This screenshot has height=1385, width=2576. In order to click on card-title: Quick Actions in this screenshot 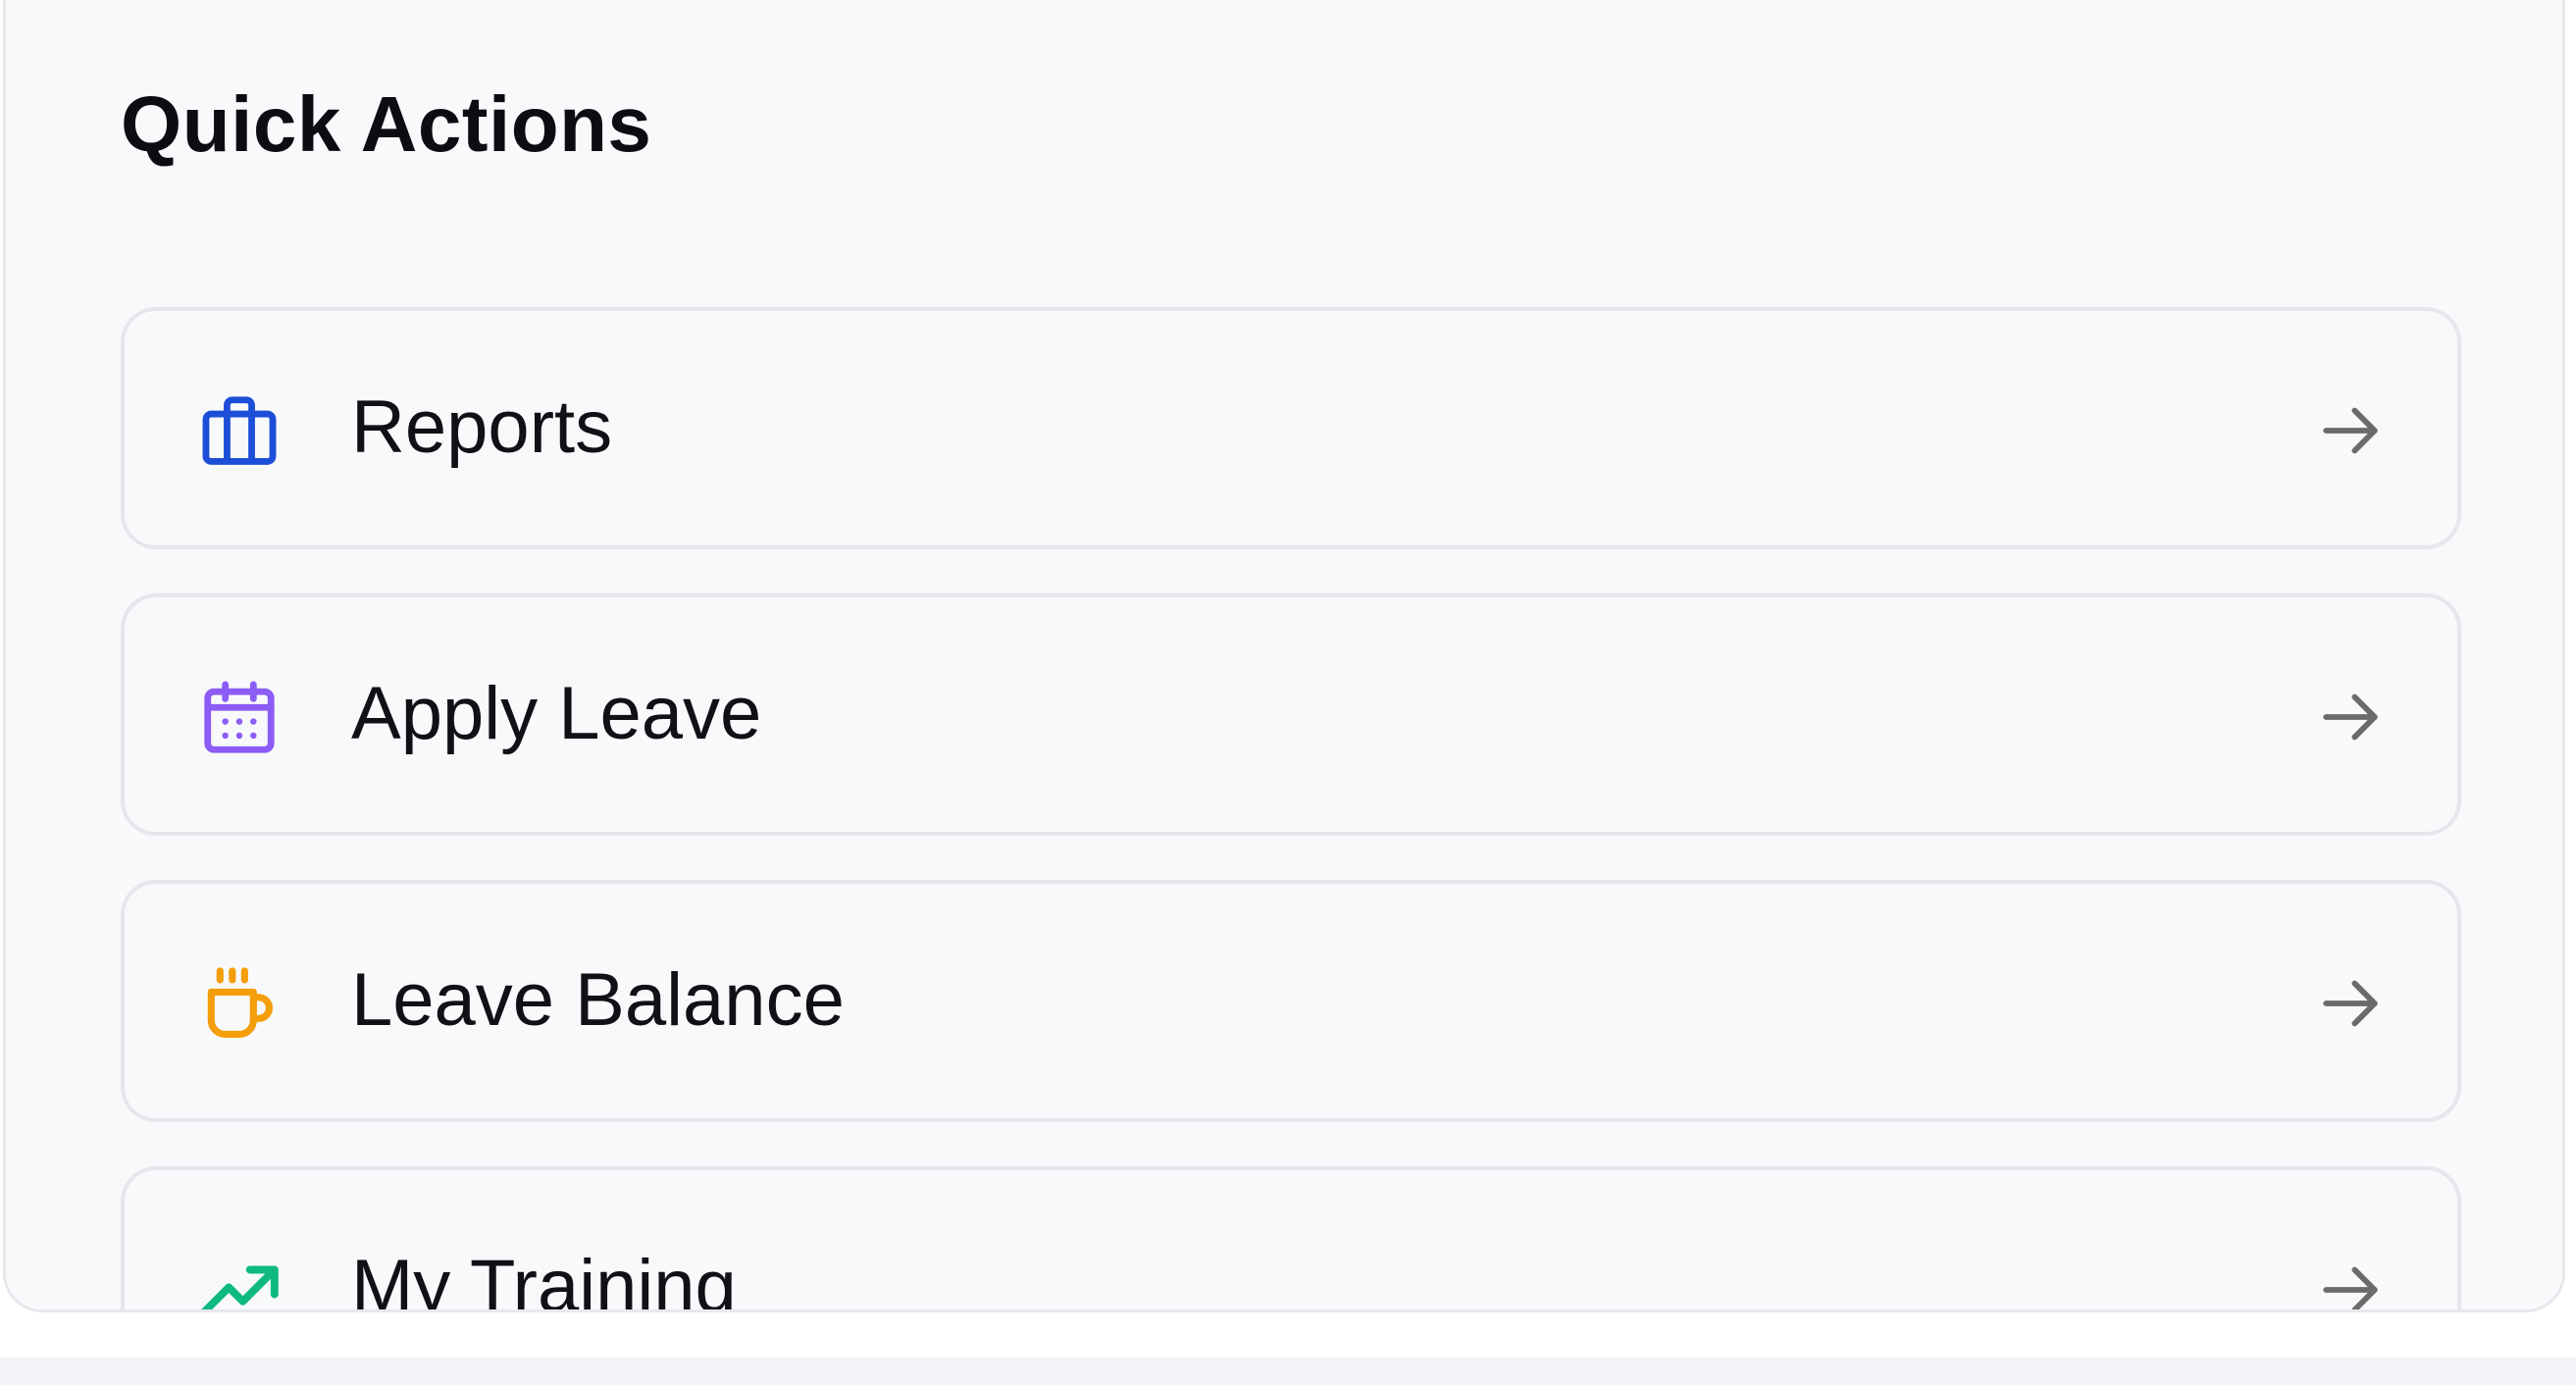, I will do `click(386, 124)`.